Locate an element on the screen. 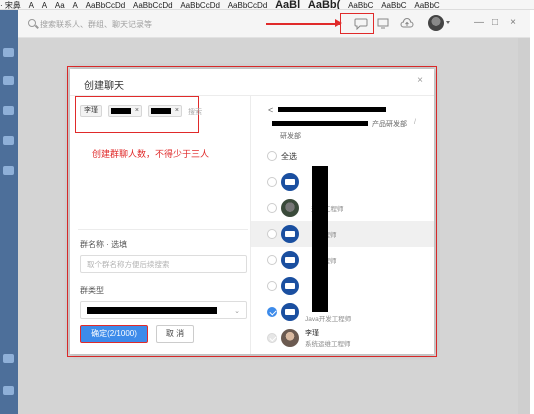 Image resolution: width=534 pixels, height=414 pixels. member-row: Java开发工程师 is located at coordinates (342, 312).